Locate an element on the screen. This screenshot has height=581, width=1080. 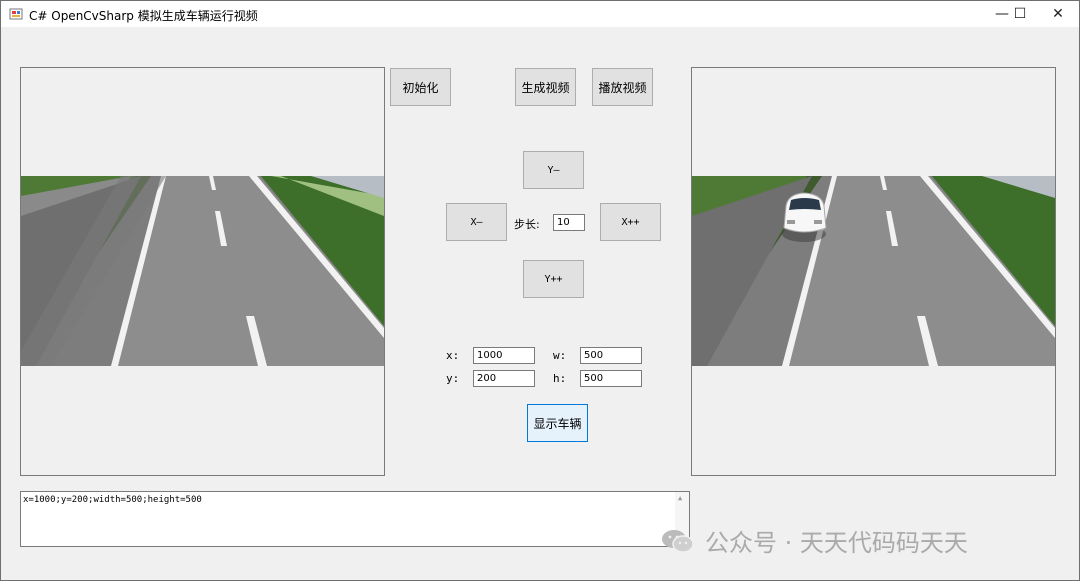
init-button: 初始化 is located at coordinates (420, 87).